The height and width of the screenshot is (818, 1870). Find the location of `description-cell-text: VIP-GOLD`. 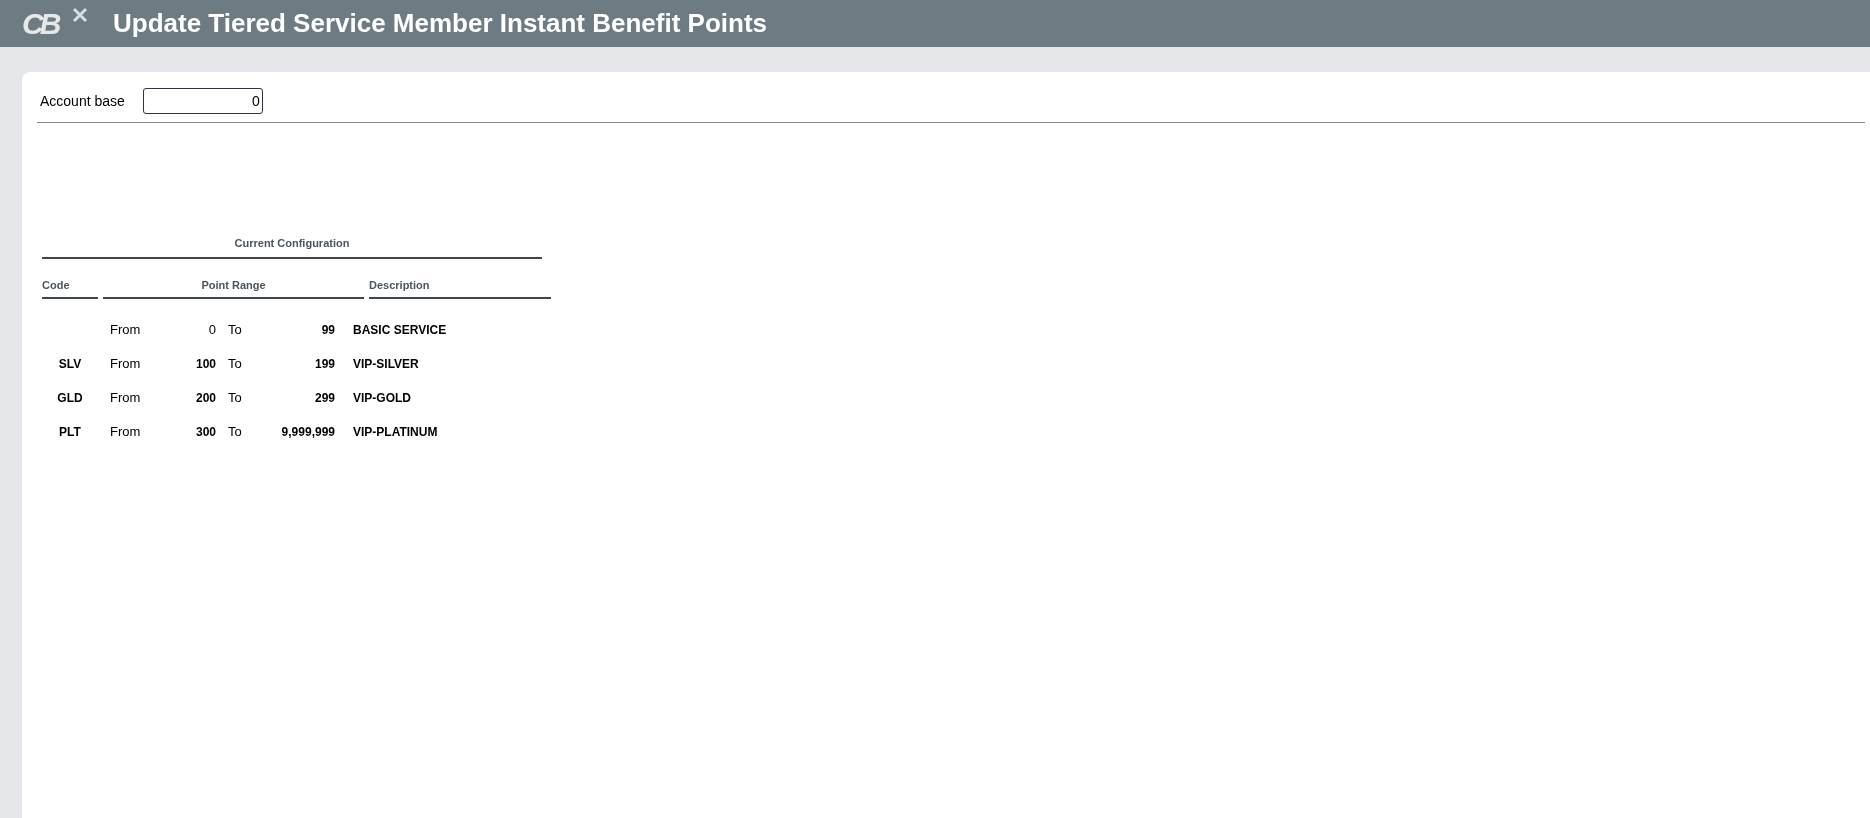

description-cell-text: VIP-GOLD is located at coordinates (382, 398).